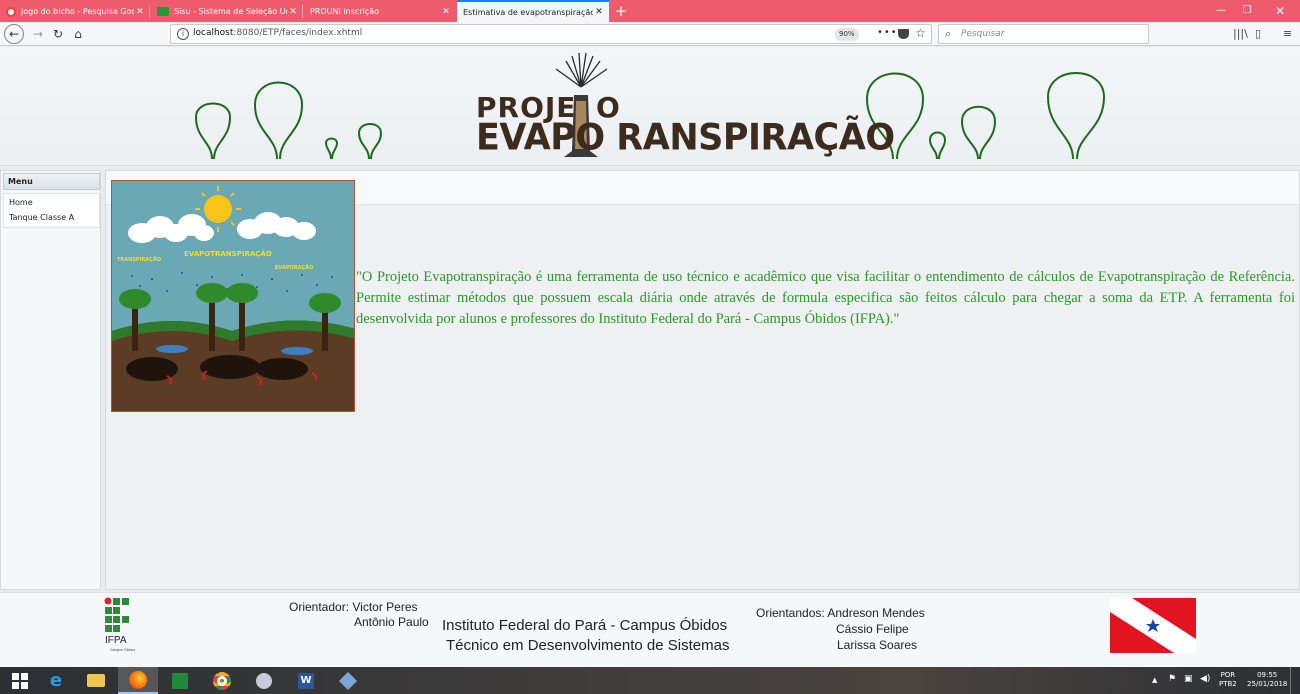 This screenshot has height=694, width=1300. I want to click on ifpa-logo: IFPA Campus Óbidos, so click(120, 627).